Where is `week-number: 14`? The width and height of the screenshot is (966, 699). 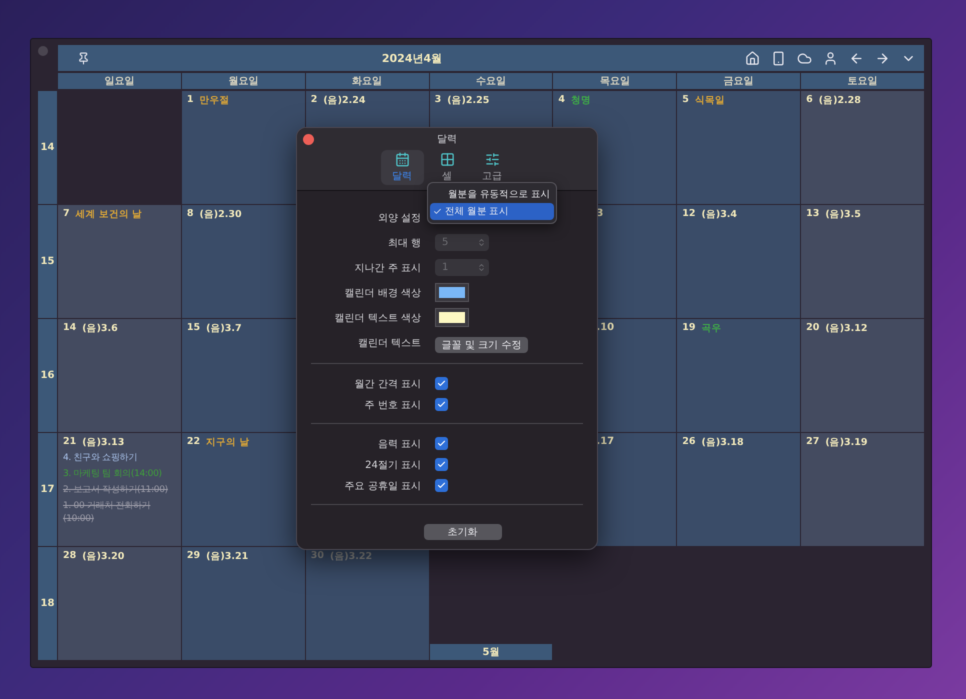 week-number: 14 is located at coordinates (47, 147).